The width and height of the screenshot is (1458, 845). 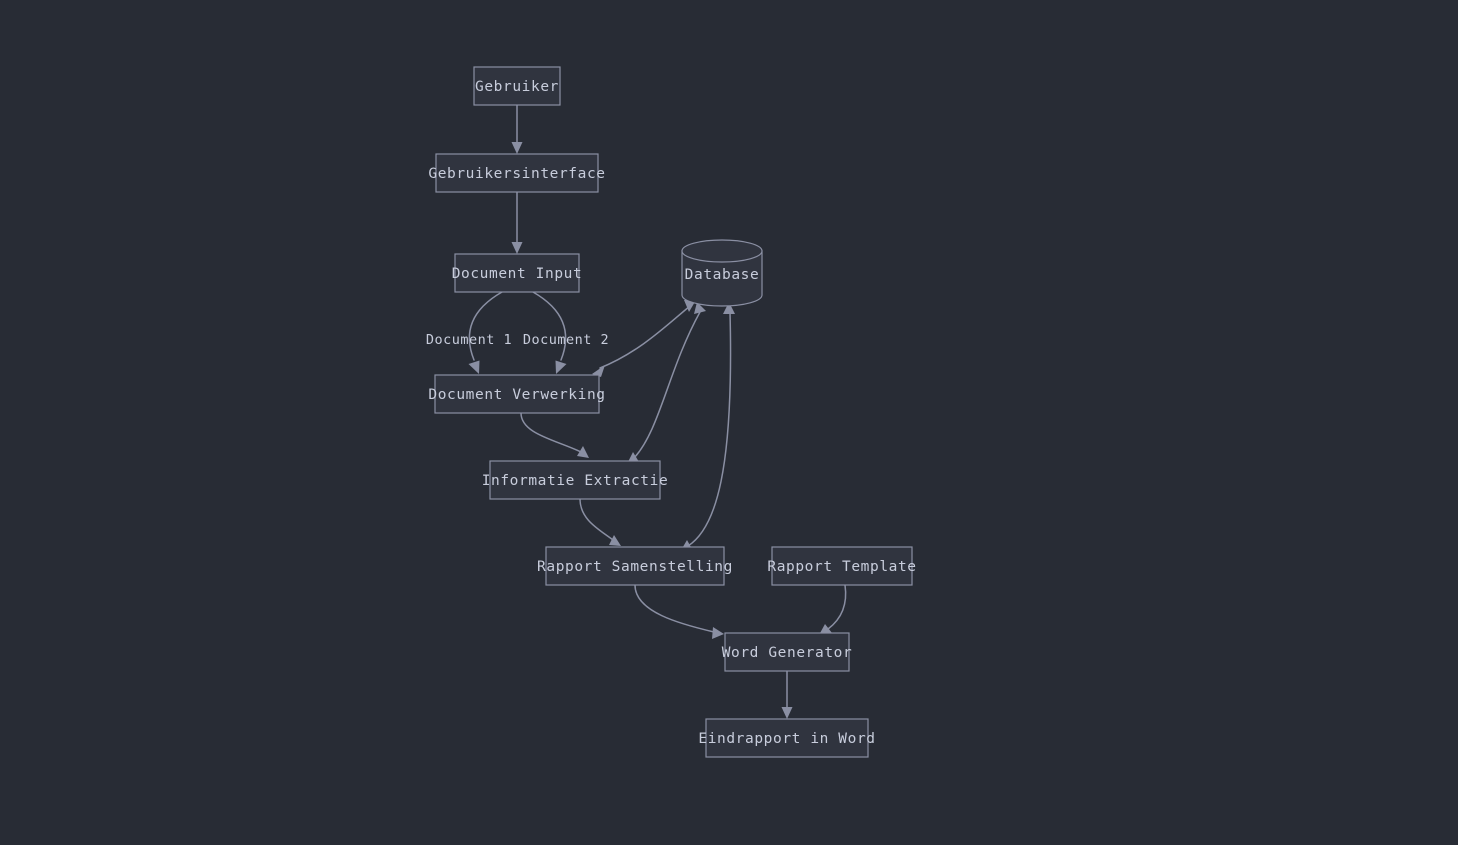 I want to click on node-database-label: Database, so click(x=722, y=275).